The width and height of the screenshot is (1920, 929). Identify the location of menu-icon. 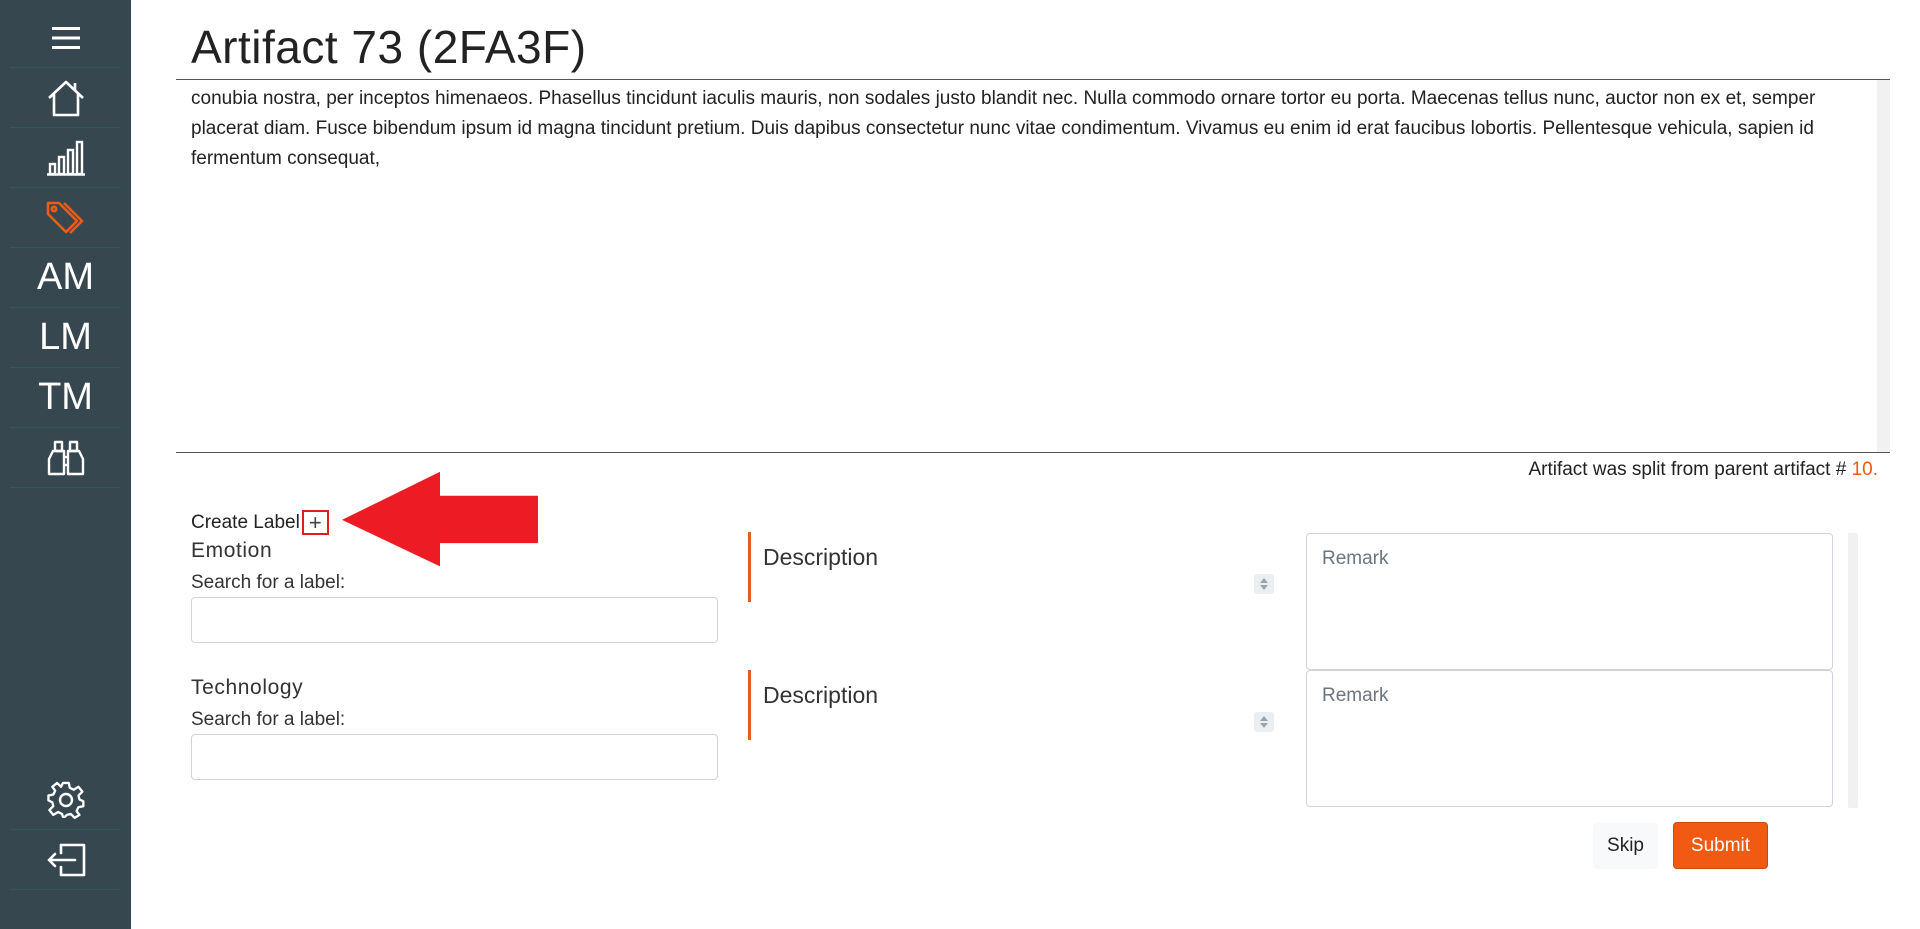
(65, 37).